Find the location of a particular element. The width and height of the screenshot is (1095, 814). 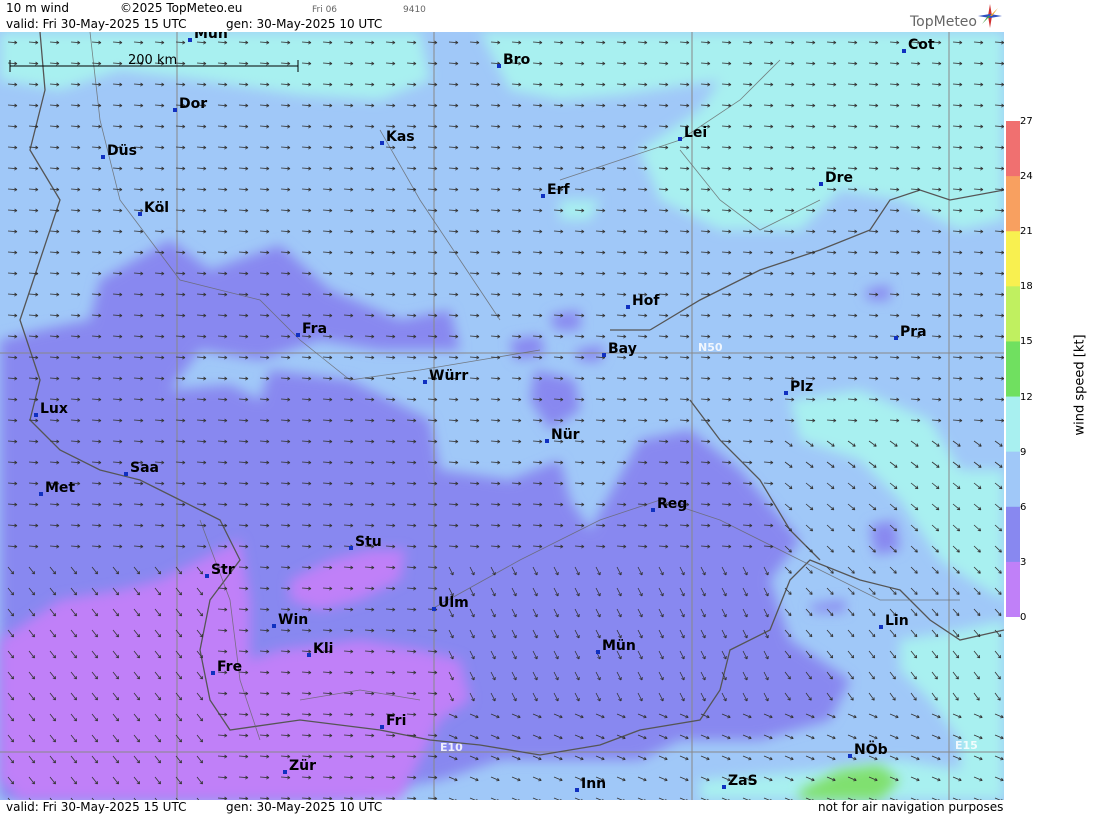

legend-tick: 24 is located at coordinates (1026, 177).